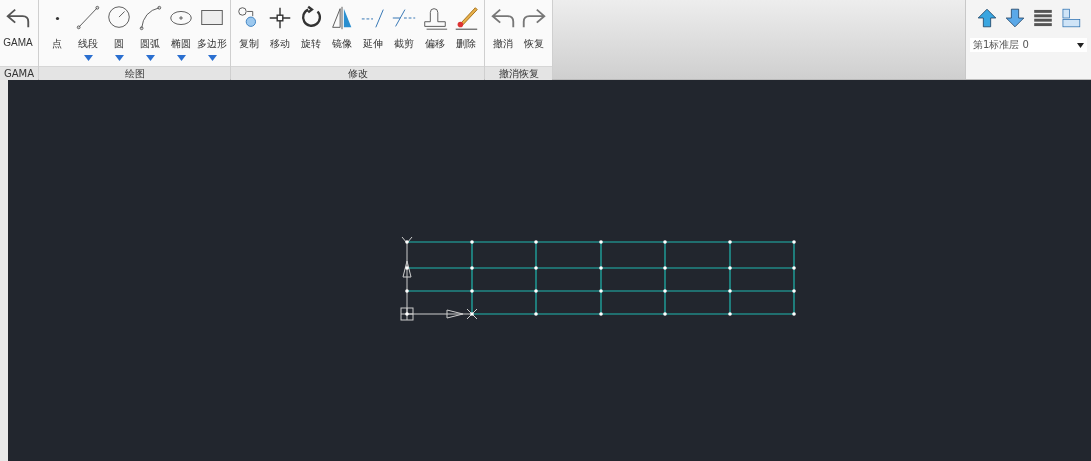 Image resolution: width=1091 pixels, height=461 pixels. What do you see at coordinates (342, 35) in the screenshot?
I see `tool-button: 镜像` at bounding box center [342, 35].